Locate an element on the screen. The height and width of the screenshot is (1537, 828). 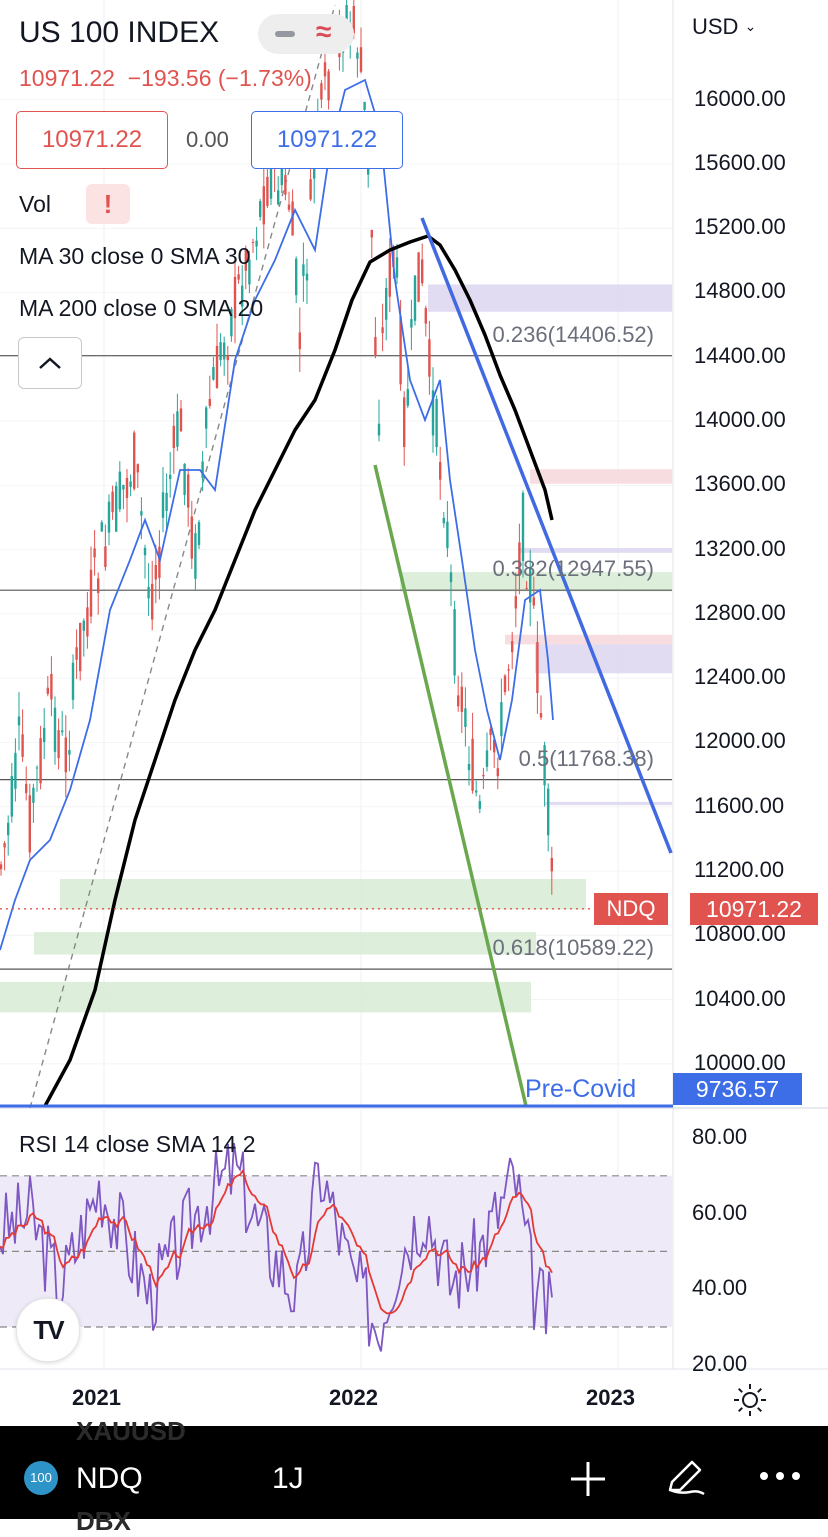
price-tick-9: 12400.00 is located at coordinates (740, 677).